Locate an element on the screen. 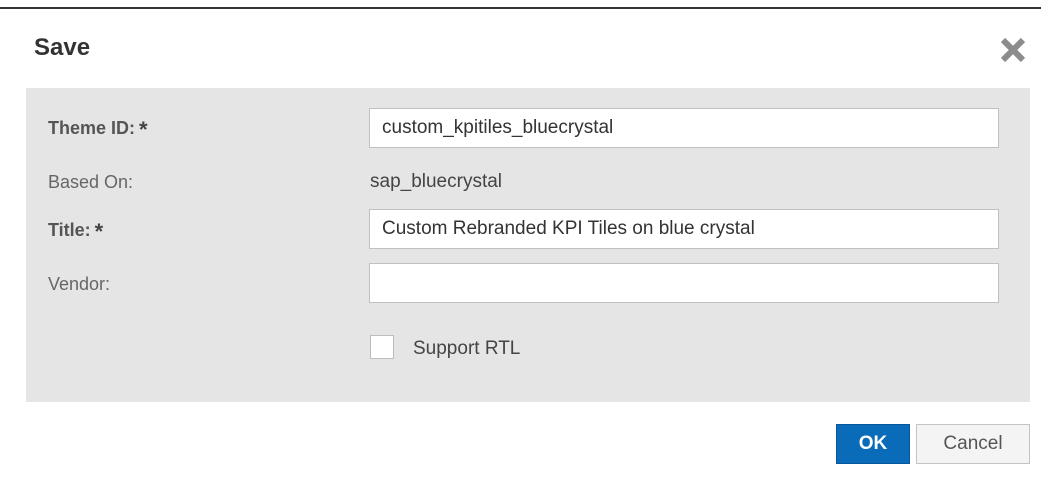  dialog-title: Save is located at coordinates (62, 47).